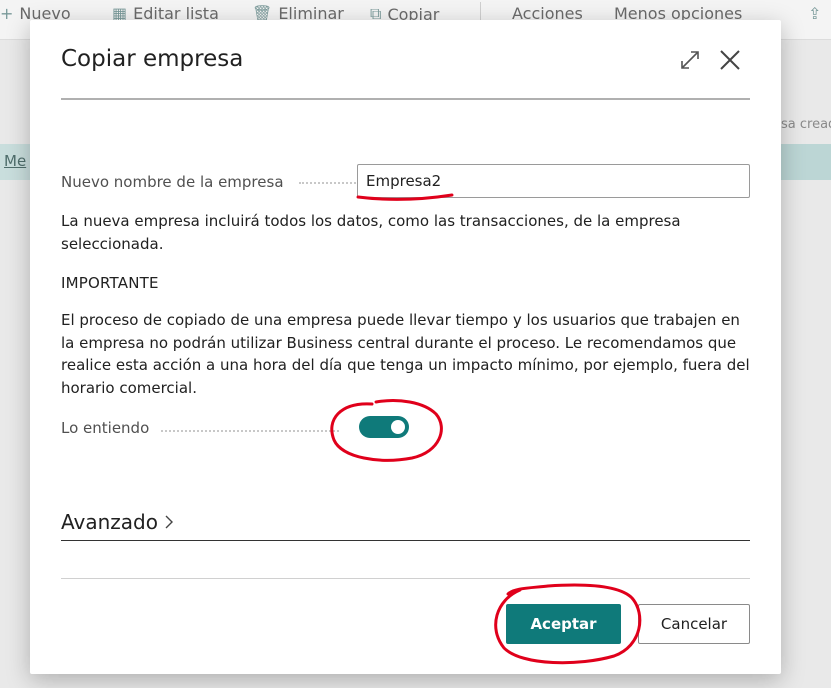 This screenshot has height=688, width=831. What do you see at coordinates (250, 431) in the screenshot?
I see `toggle-leader-dots` at bounding box center [250, 431].